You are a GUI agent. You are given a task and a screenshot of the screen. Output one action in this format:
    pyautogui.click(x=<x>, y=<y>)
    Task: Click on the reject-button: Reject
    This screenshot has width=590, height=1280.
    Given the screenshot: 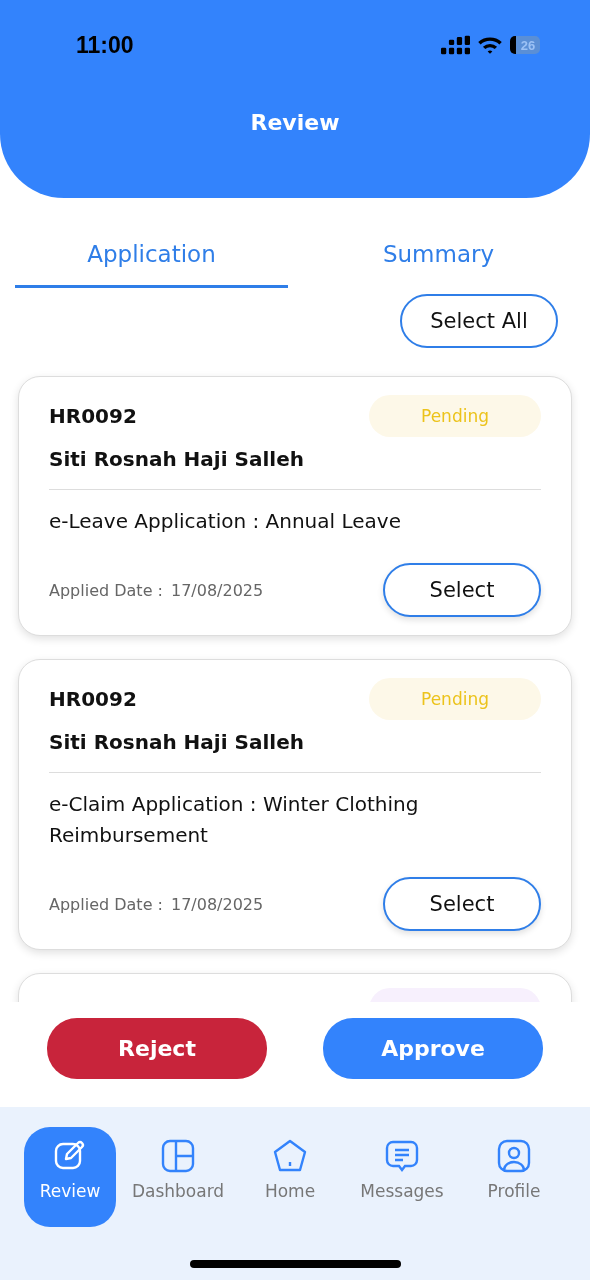 What is the action you would take?
    pyautogui.click(x=157, y=1048)
    